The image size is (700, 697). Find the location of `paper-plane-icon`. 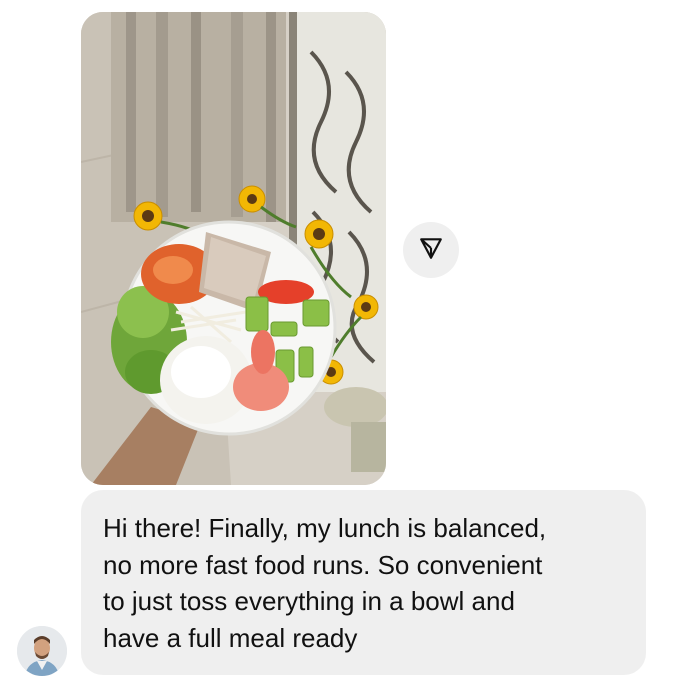

paper-plane-icon is located at coordinates (431, 250).